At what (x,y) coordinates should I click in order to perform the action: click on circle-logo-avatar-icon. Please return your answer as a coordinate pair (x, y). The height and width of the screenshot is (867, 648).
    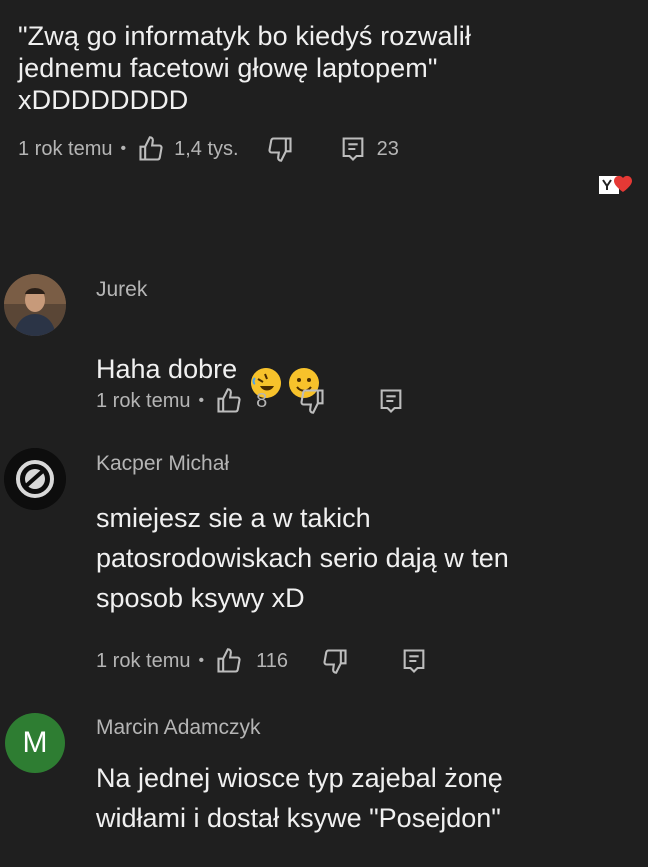
    Looking at the image, I should click on (35, 479).